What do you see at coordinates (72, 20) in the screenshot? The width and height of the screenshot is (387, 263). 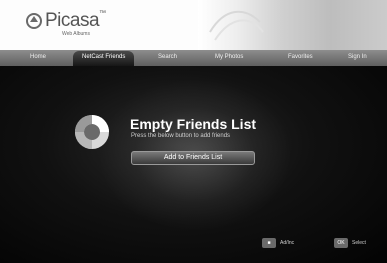 I see `logo-name: Picasa` at bounding box center [72, 20].